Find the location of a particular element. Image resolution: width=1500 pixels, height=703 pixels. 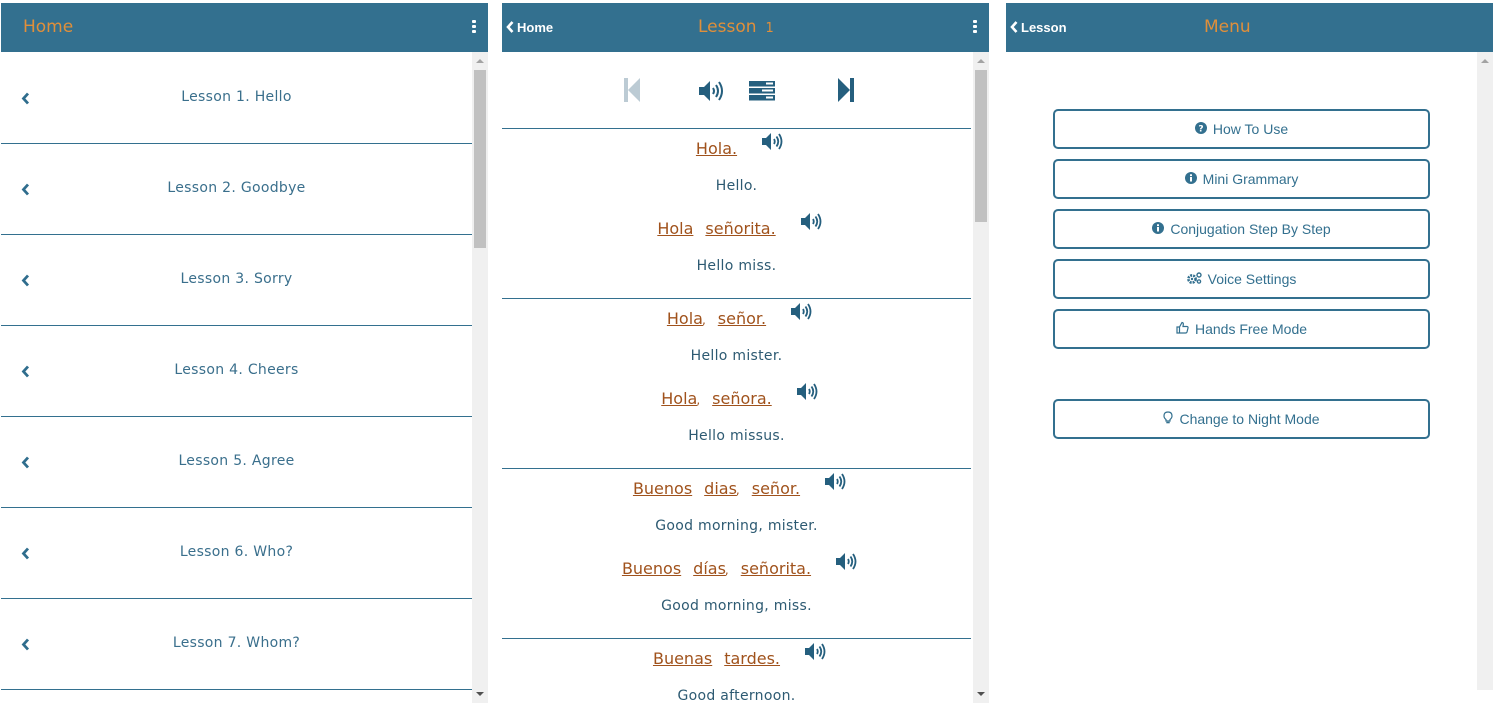

lesson-item: Lesson 7. Whom? is located at coordinates (236, 644).